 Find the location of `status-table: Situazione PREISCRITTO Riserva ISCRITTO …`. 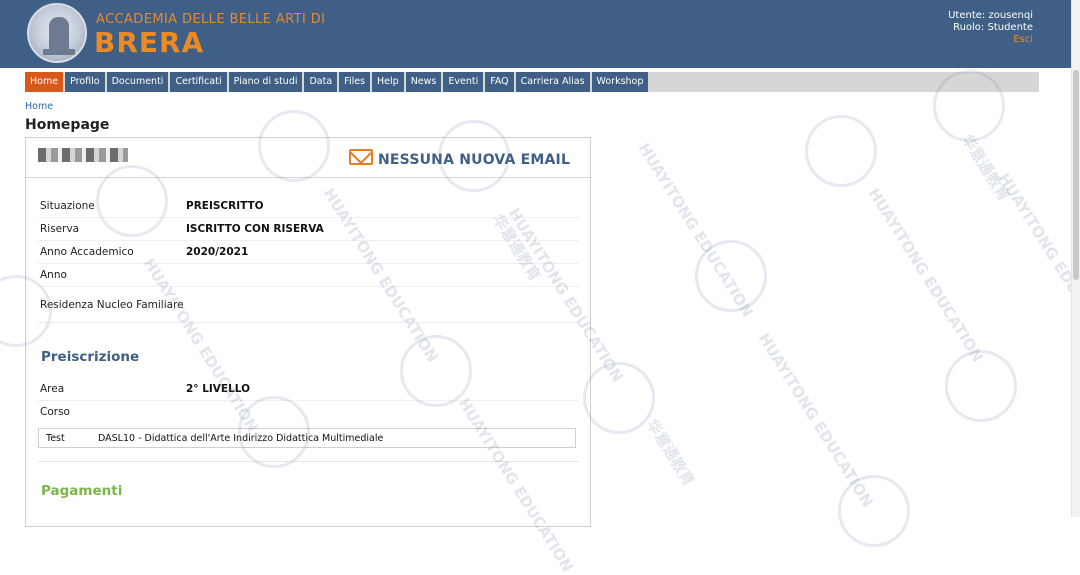

status-table: Situazione PREISCRITTO Riserva ISCRITTO … is located at coordinates (308, 259).